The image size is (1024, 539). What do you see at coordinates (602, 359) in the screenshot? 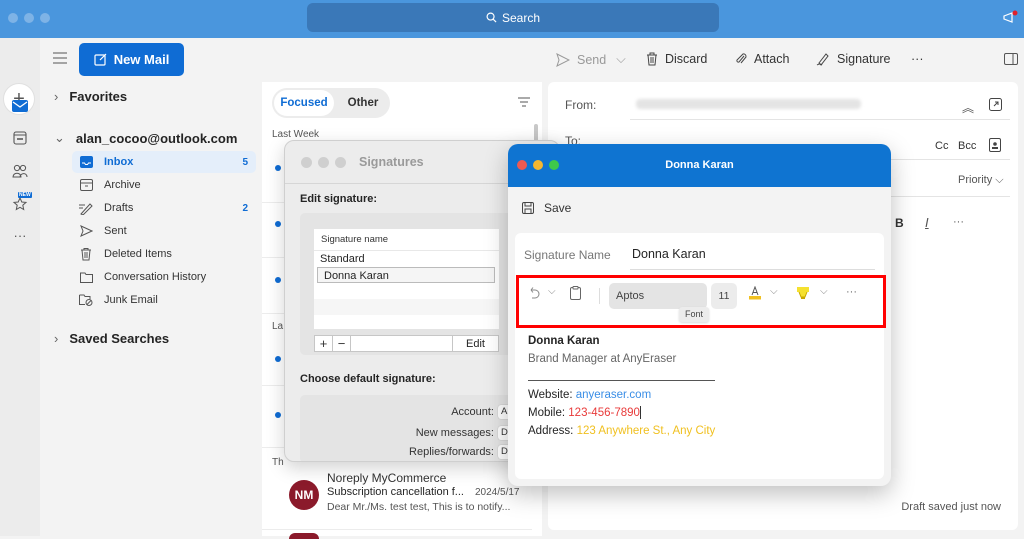
I see `signature-role-line: Brand Manager at AnyEraser` at bounding box center [602, 359].